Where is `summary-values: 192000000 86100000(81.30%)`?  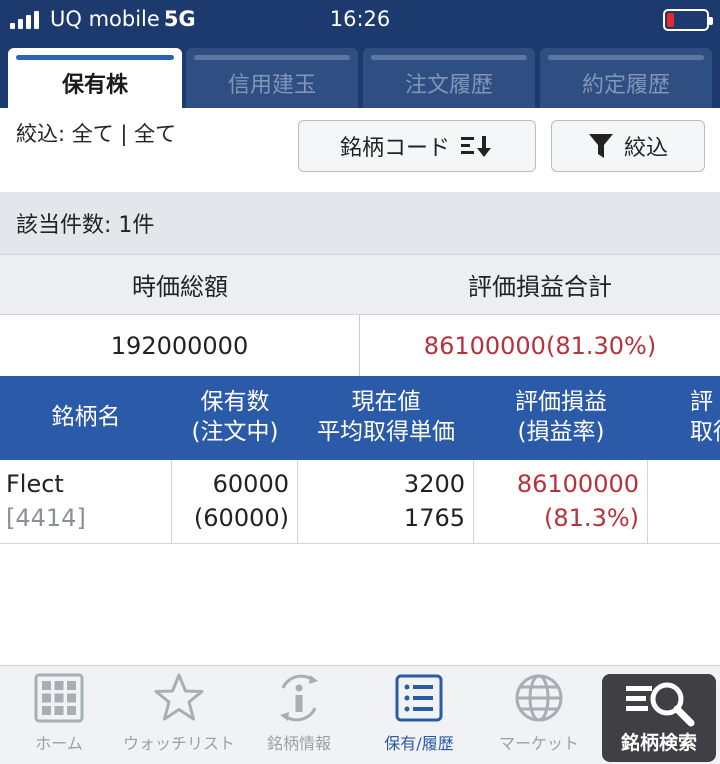
summary-values: 192000000 86100000(81.30%) is located at coordinates (360, 345).